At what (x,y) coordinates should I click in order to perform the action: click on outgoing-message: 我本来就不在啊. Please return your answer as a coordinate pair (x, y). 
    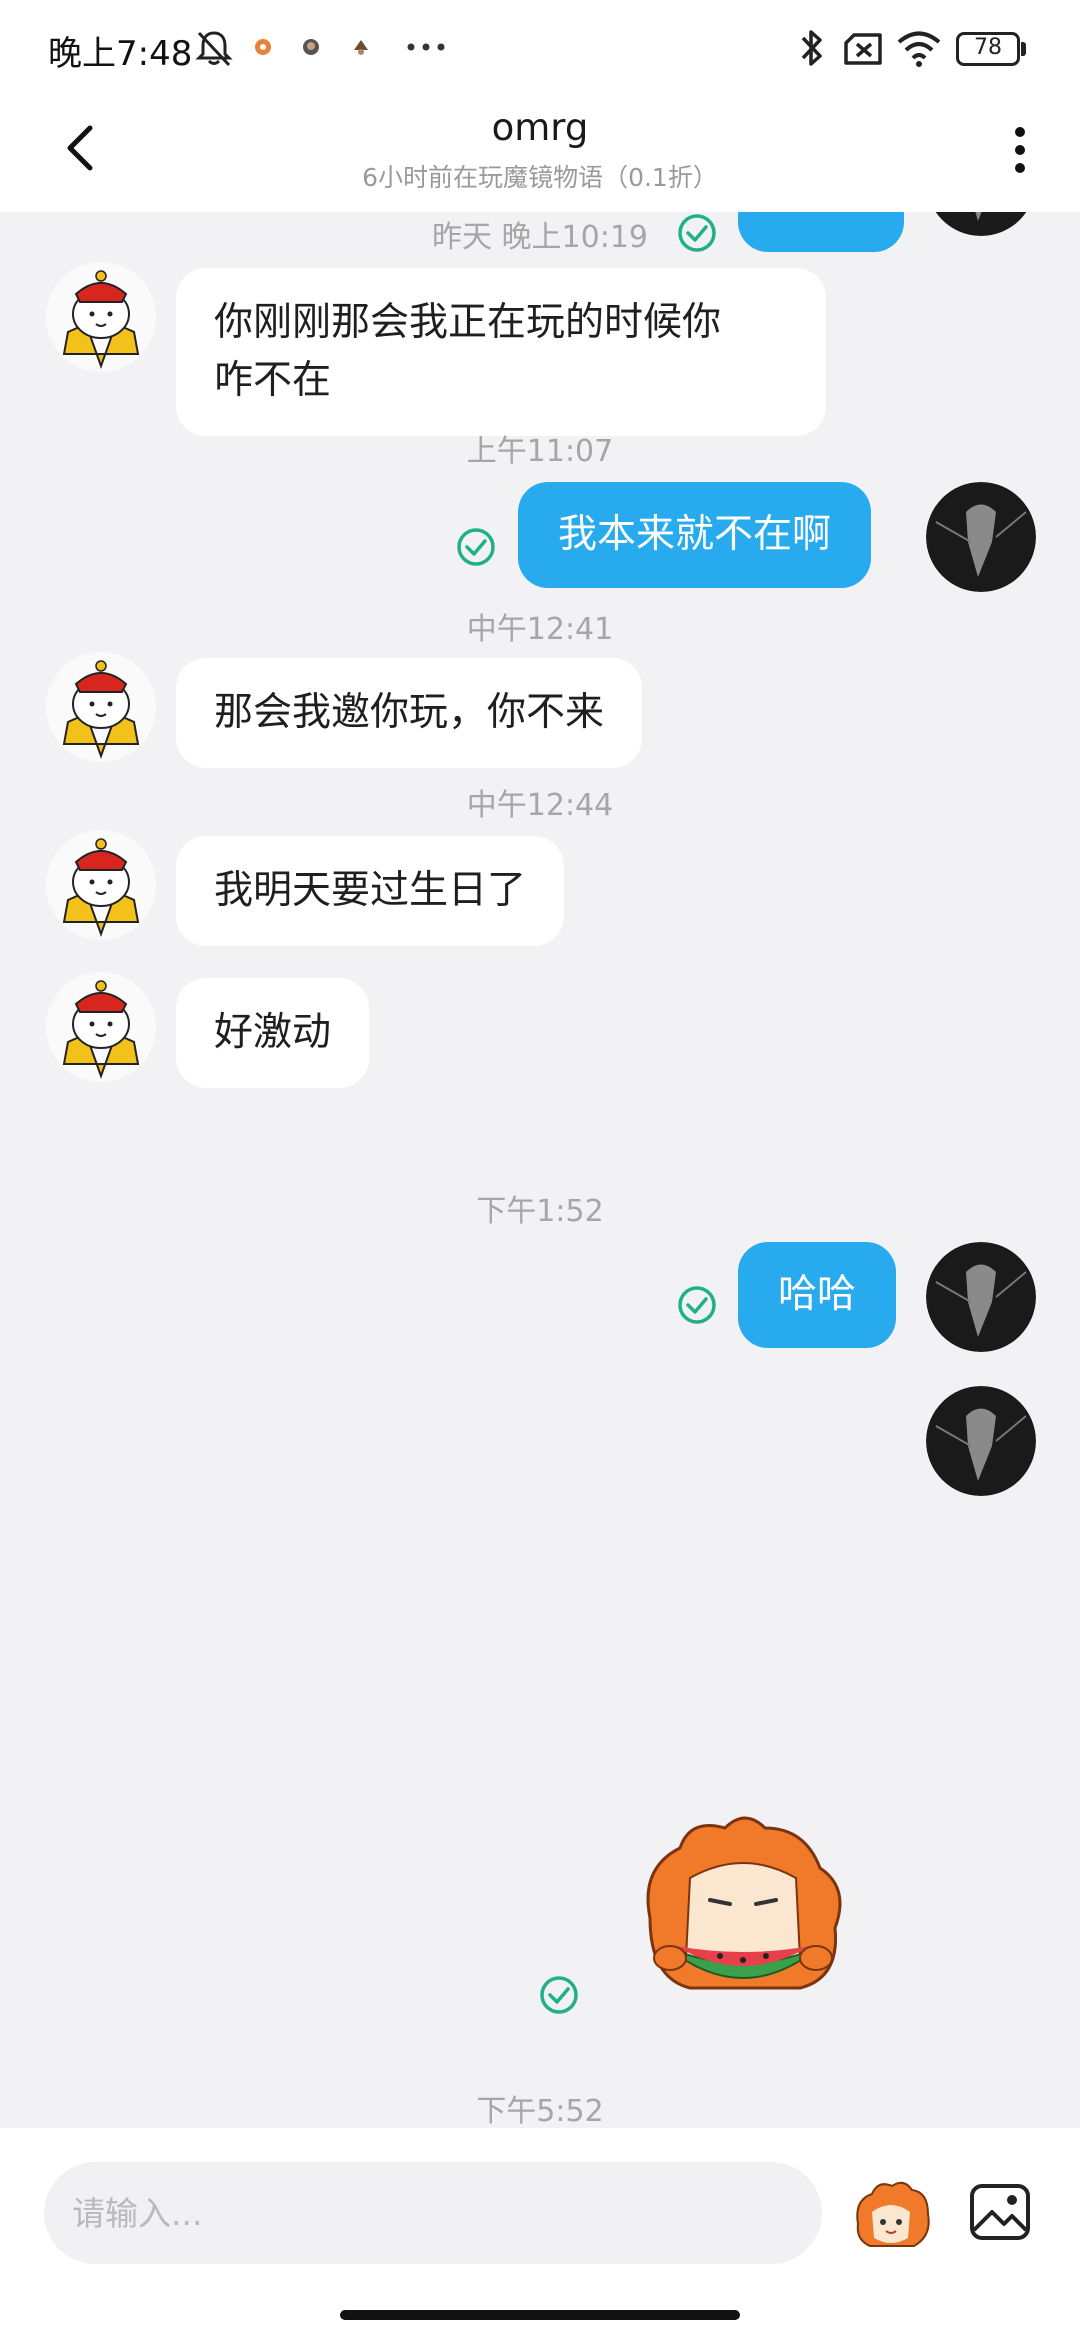
    Looking at the image, I should click on (695, 535).